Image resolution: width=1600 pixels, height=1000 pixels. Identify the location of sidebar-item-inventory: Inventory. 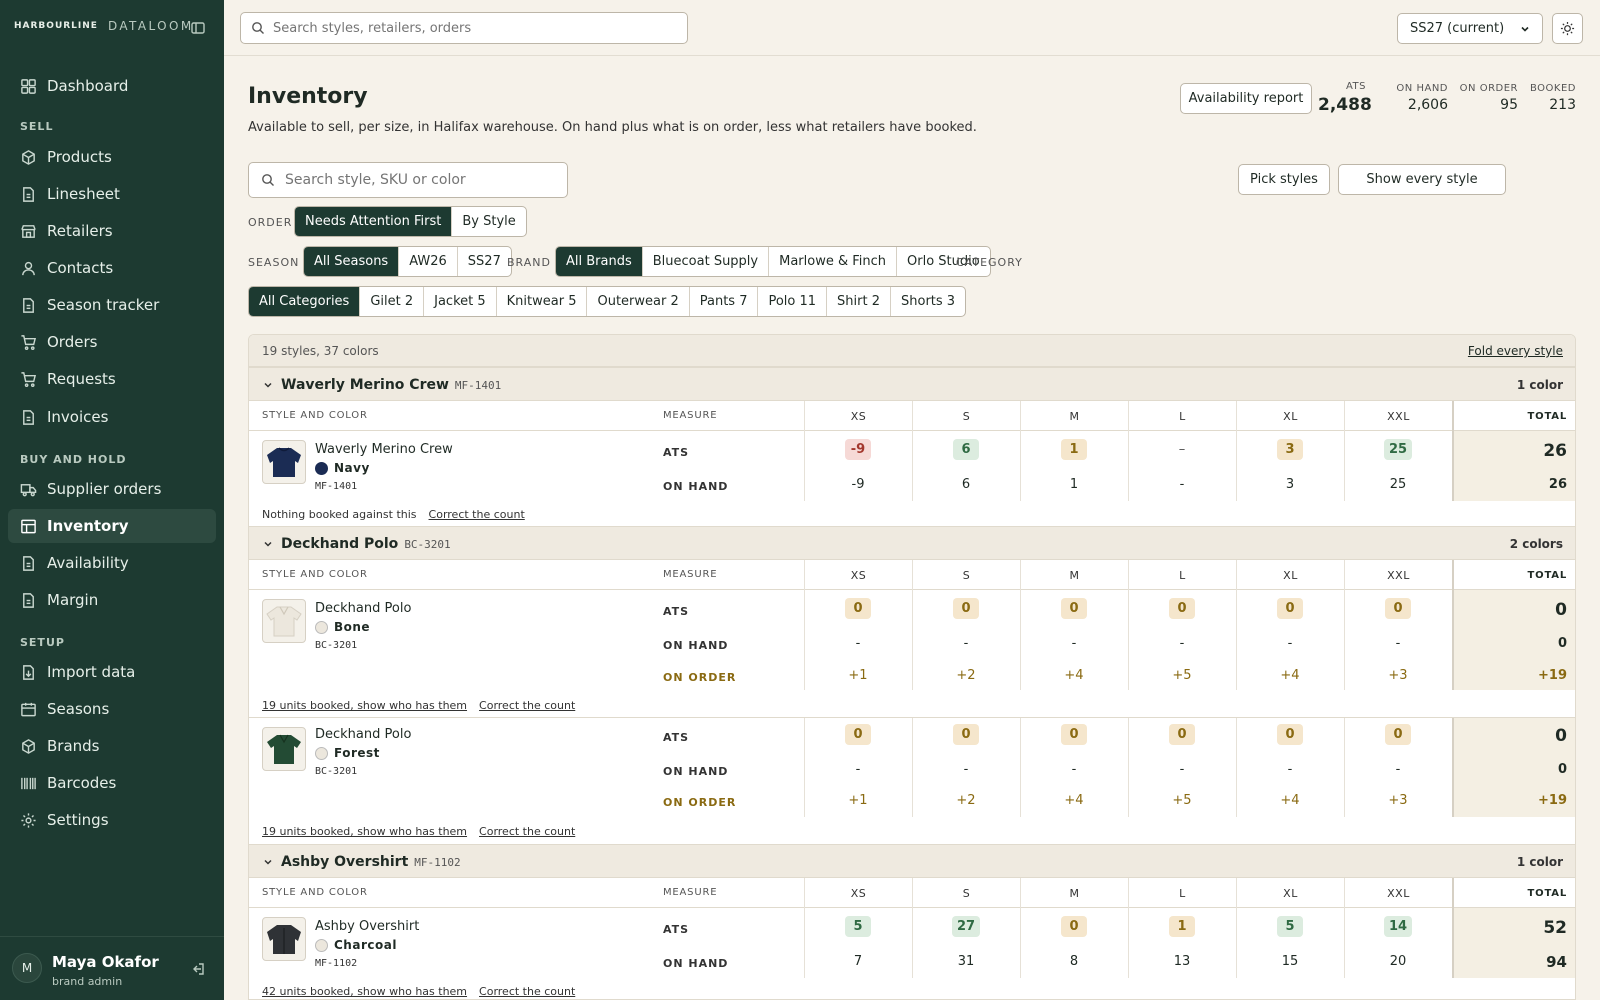
(112, 526).